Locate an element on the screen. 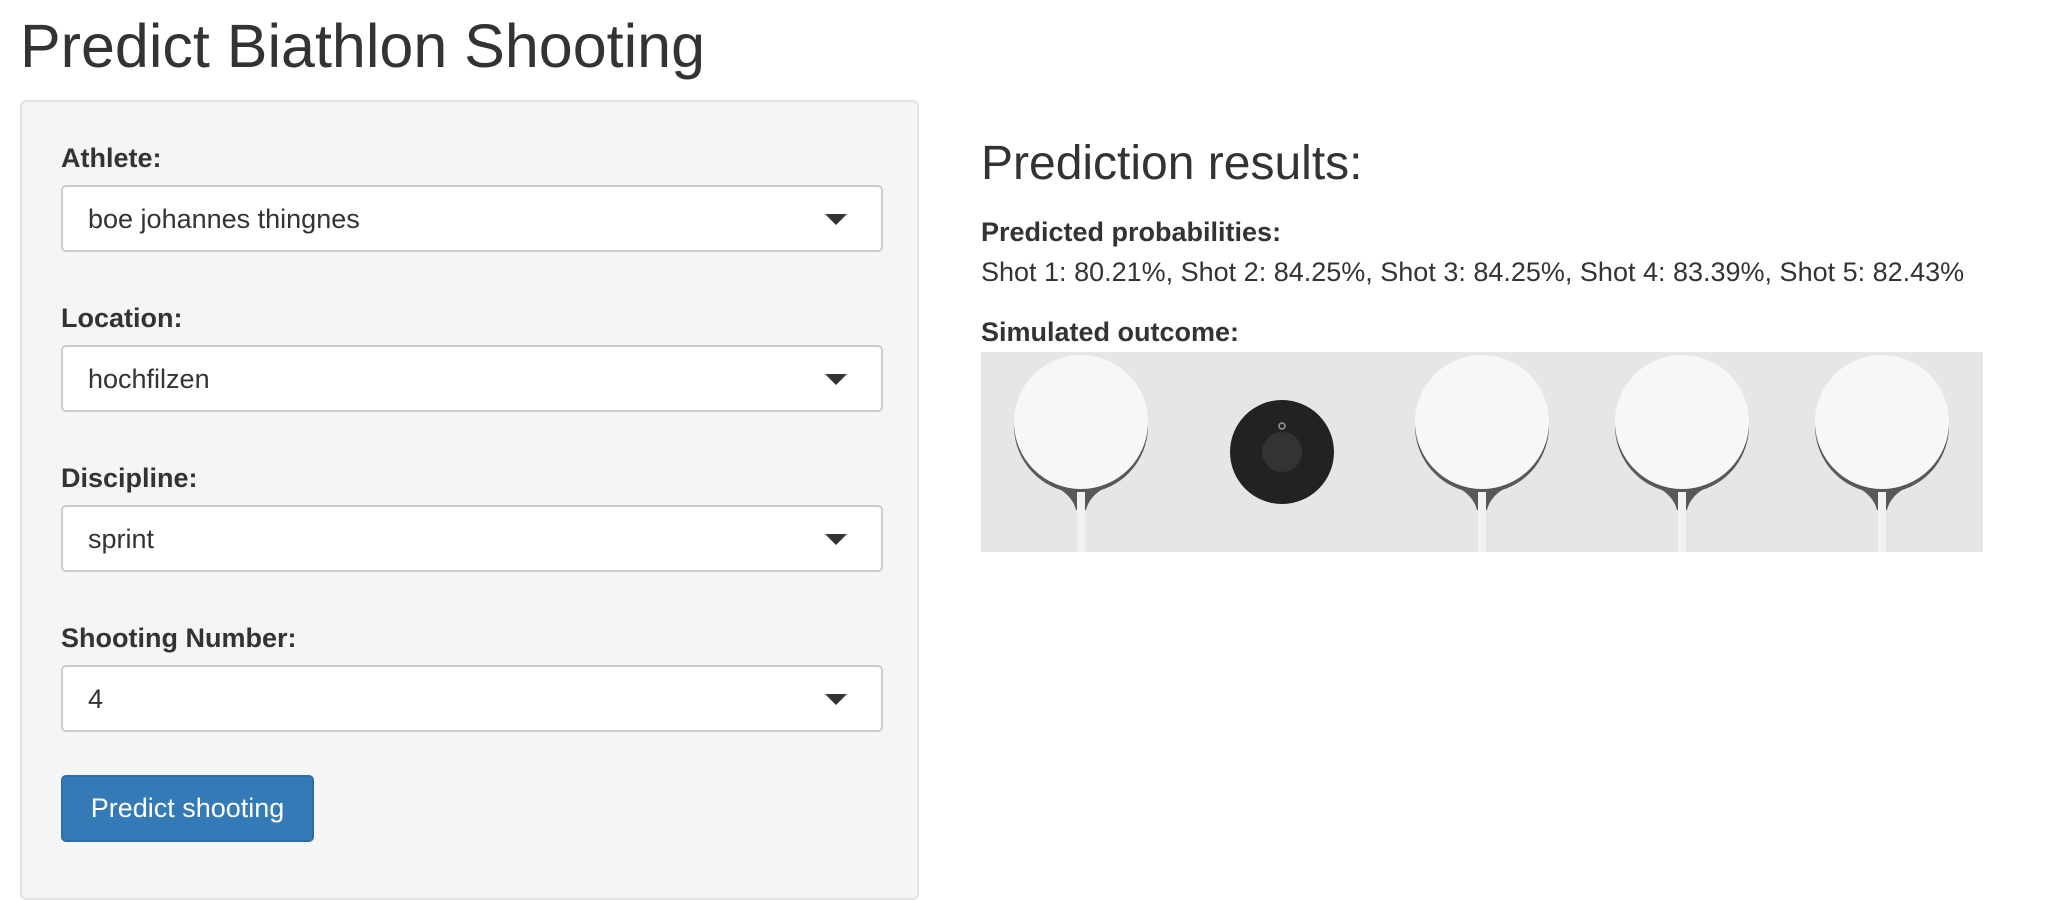 The image size is (2064, 900). discipline-group: Discipline: sprint is located at coordinates (472, 517).